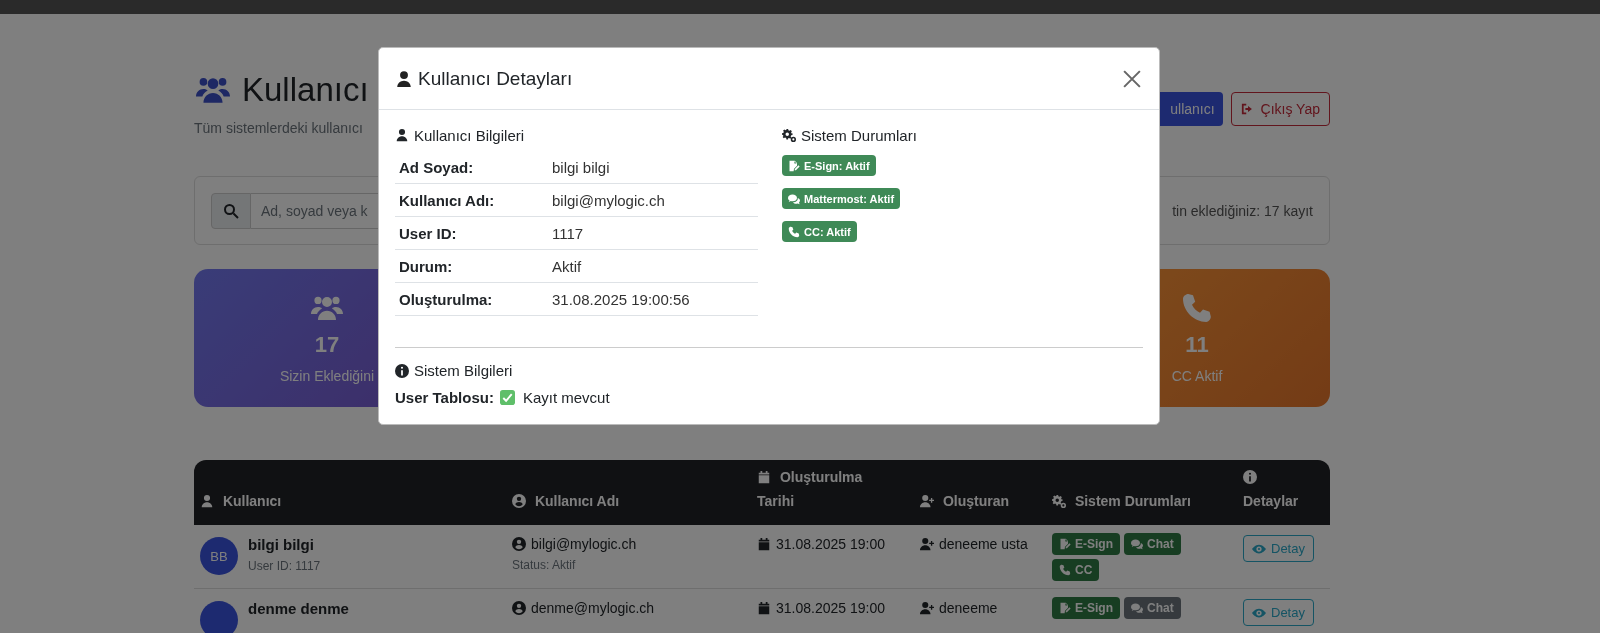 Image resolution: width=1600 pixels, height=633 pixels. I want to click on section-heading: Sistem Bilgileri, so click(769, 370).